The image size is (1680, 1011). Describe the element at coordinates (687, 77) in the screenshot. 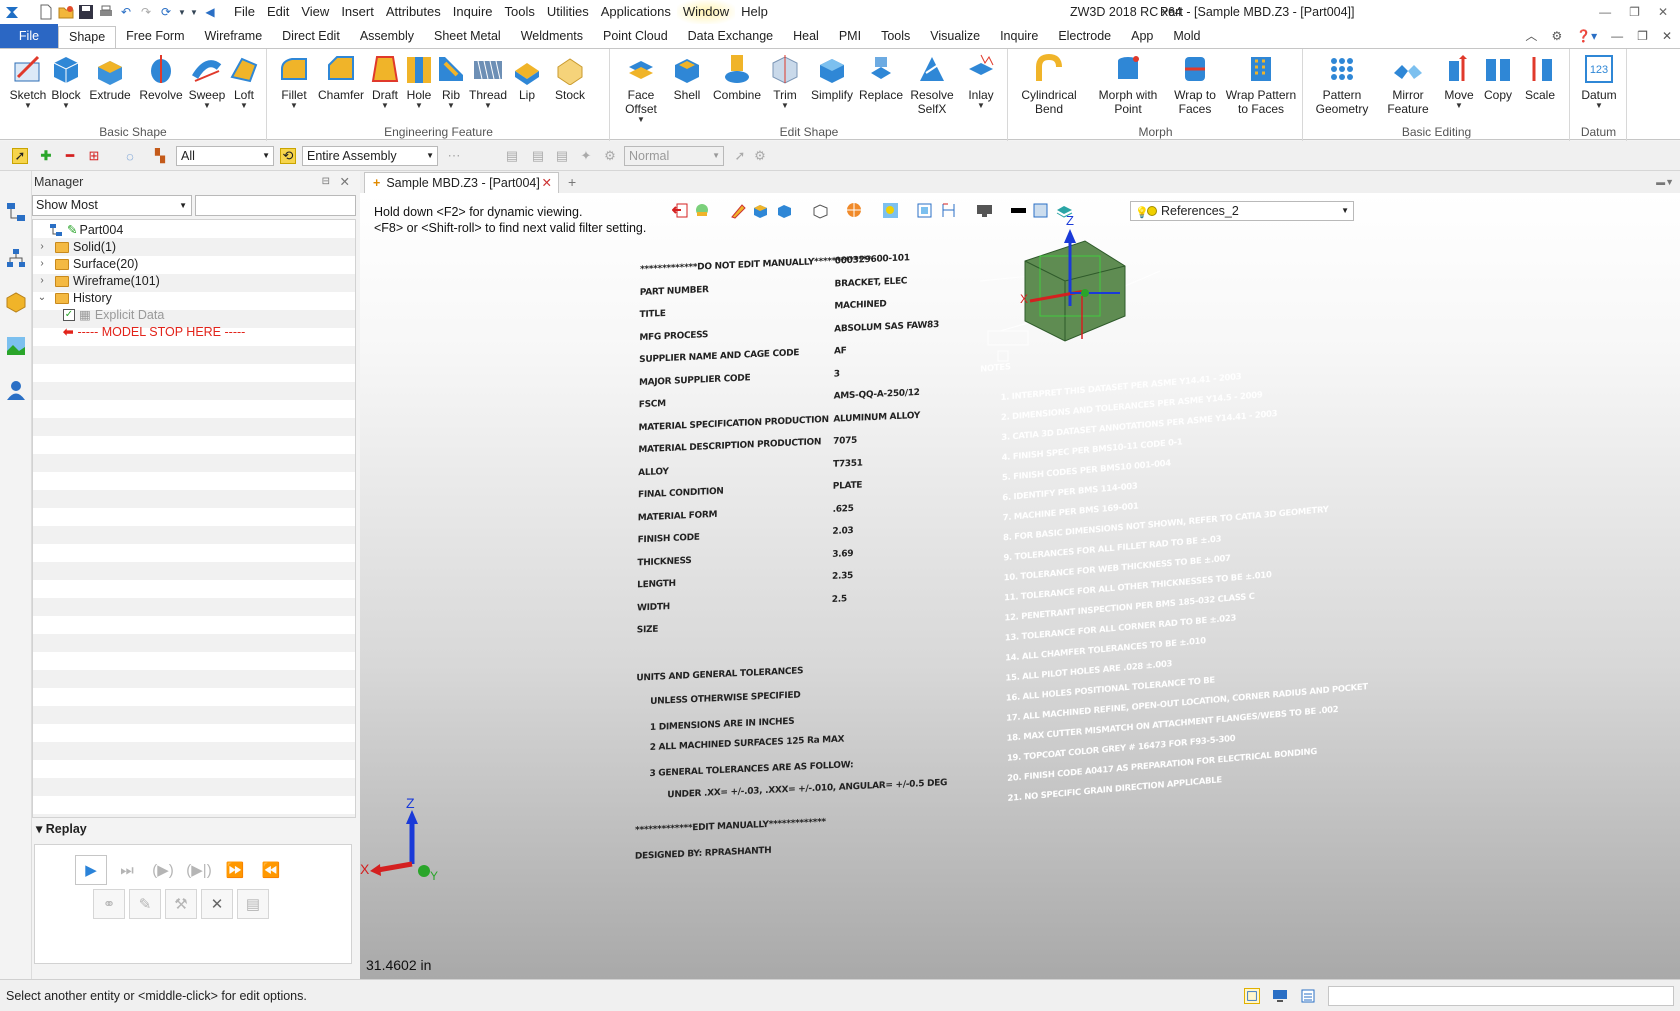

I see `shell-button: Shell` at that location.